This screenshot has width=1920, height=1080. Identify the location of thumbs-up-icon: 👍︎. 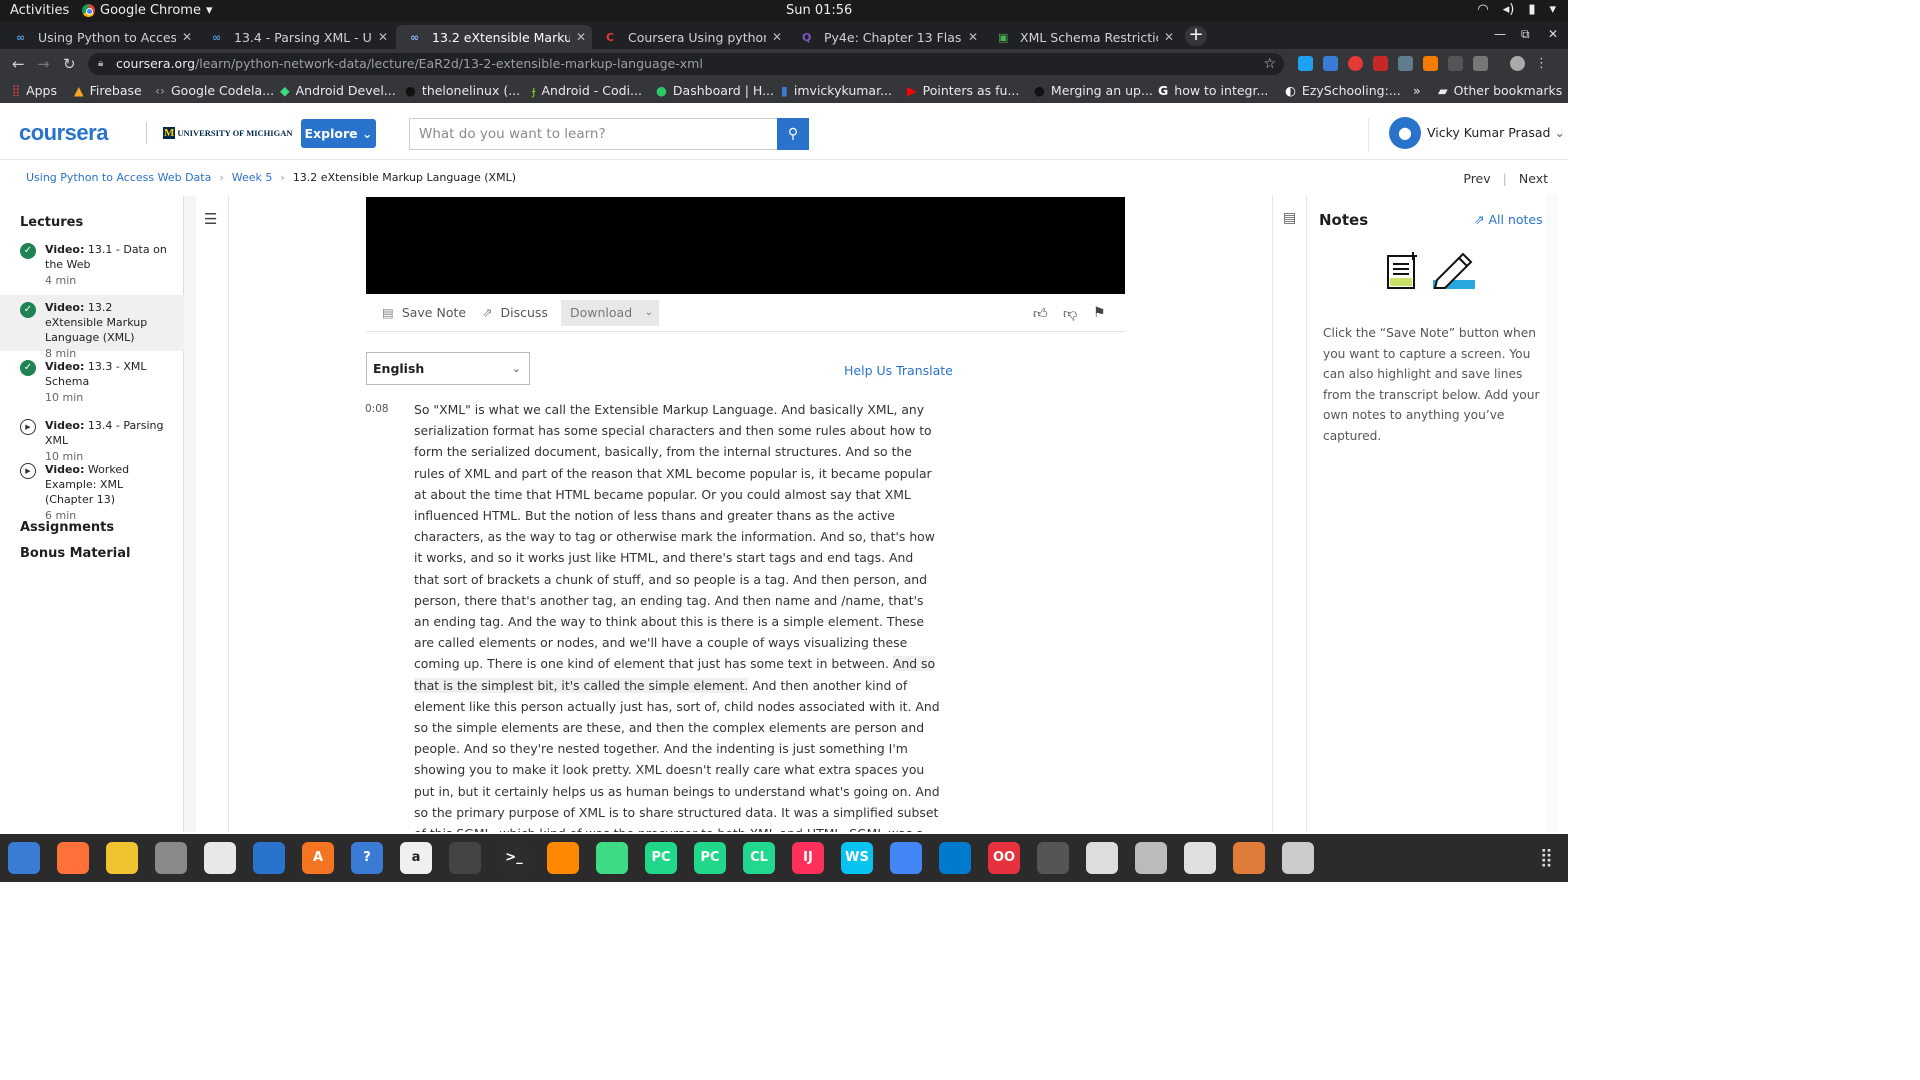
(1040, 313).